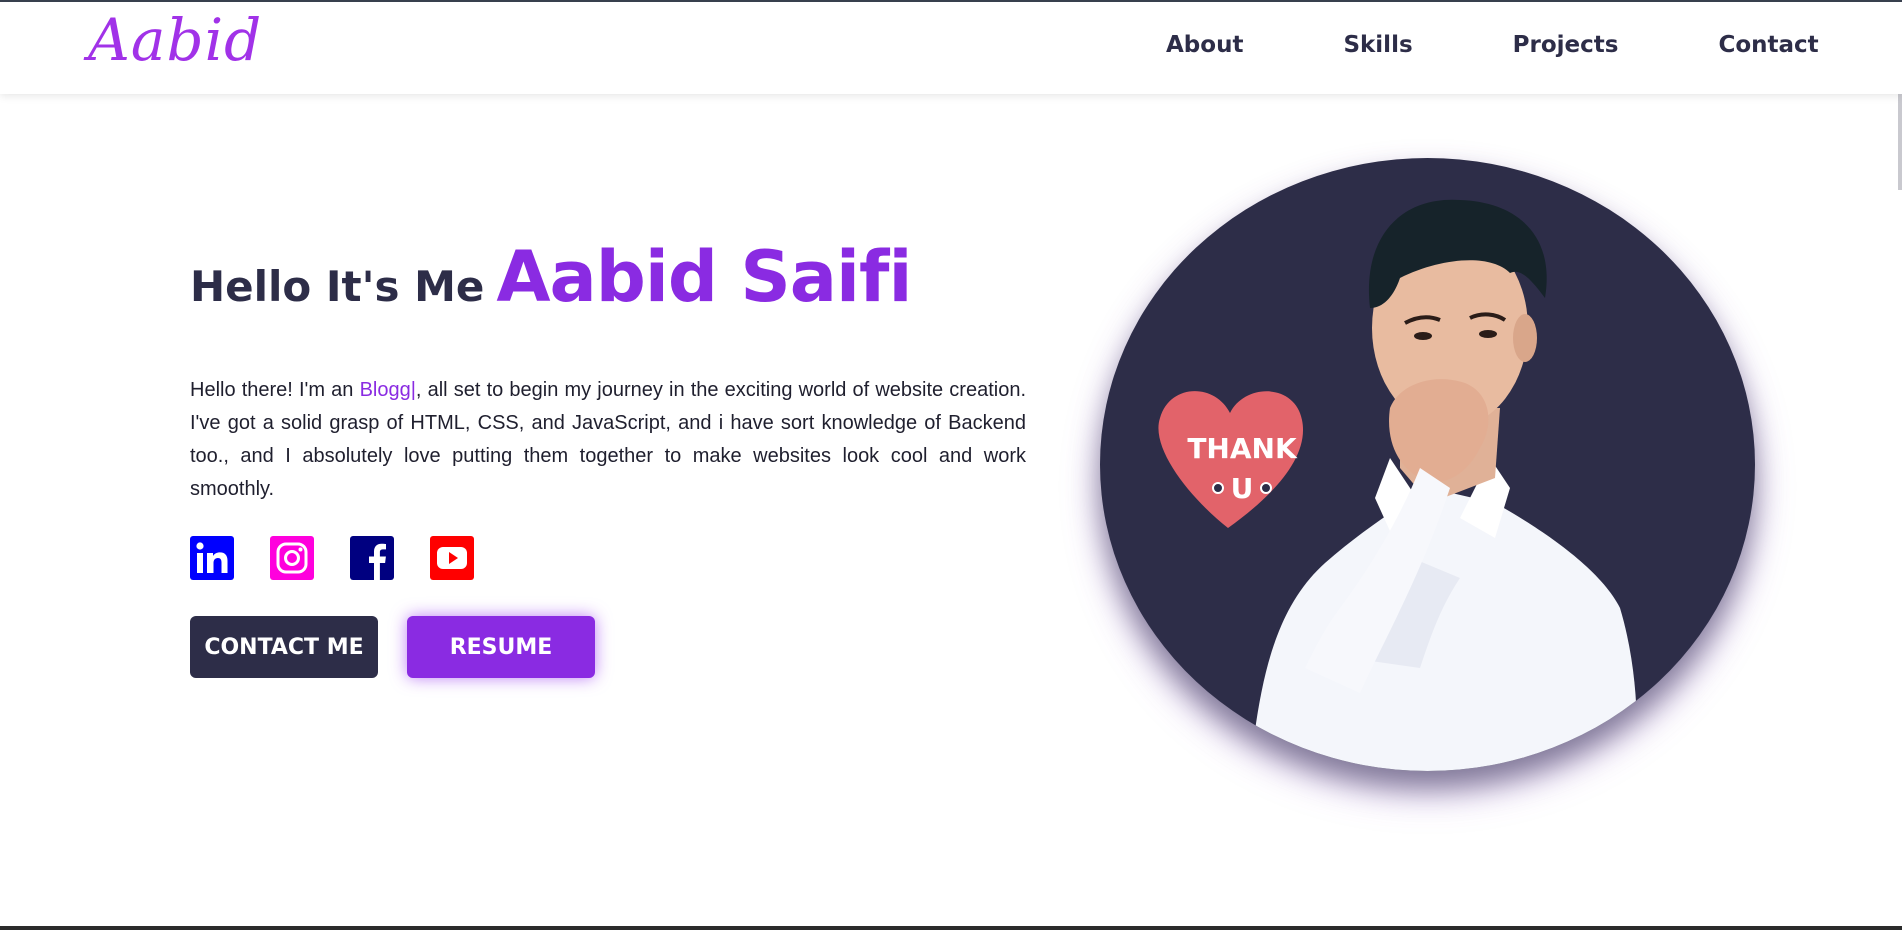 The height and width of the screenshot is (930, 1902). I want to click on thank-you-sticker: THANK U, so click(1231, 459).